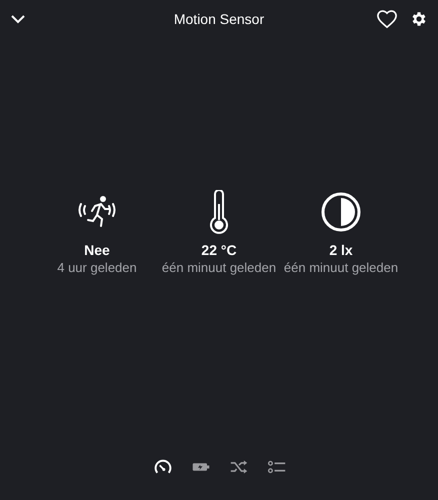 This screenshot has width=438, height=500. What do you see at coordinates (219, 19) in the screenshot?
I see `window-title: Motion Sensor` at bounding box center [219, 19].